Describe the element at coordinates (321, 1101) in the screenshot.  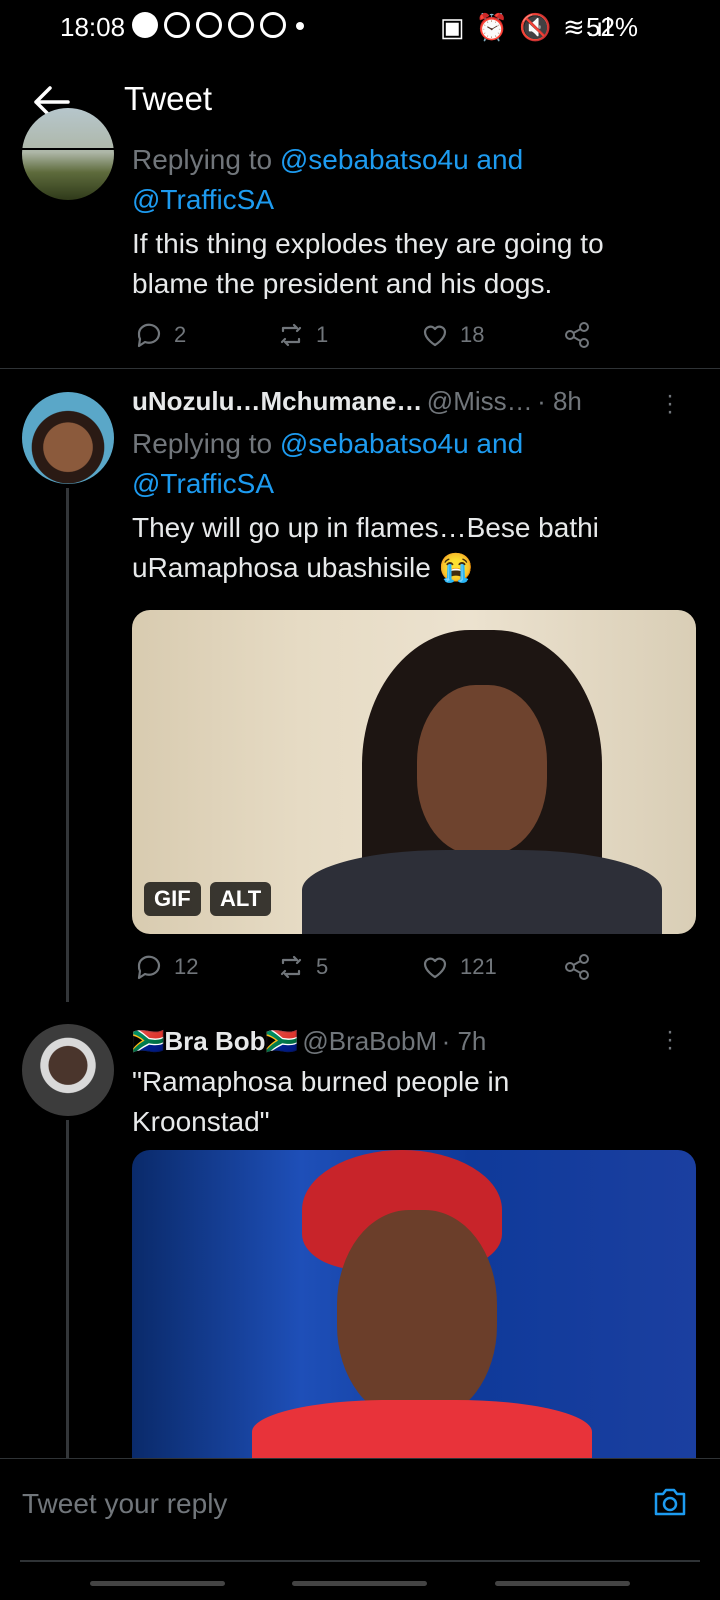
I see `tweet-text: "Ramaphosa burned people in Kroonstad"` at that location.